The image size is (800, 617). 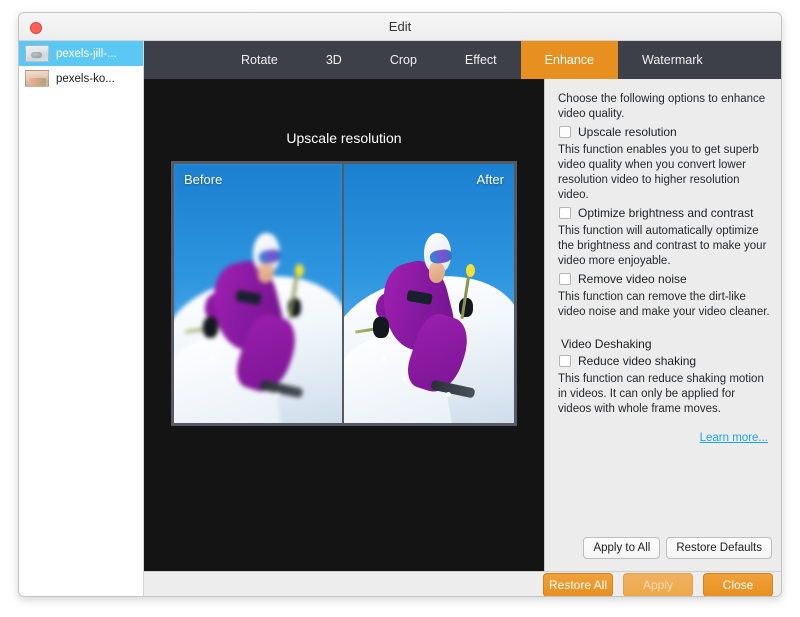 What do you see at coordinates (344, 138) in the screenshot?
I see `preview-title: Upscale resolution` at bounding box center [344, 138].